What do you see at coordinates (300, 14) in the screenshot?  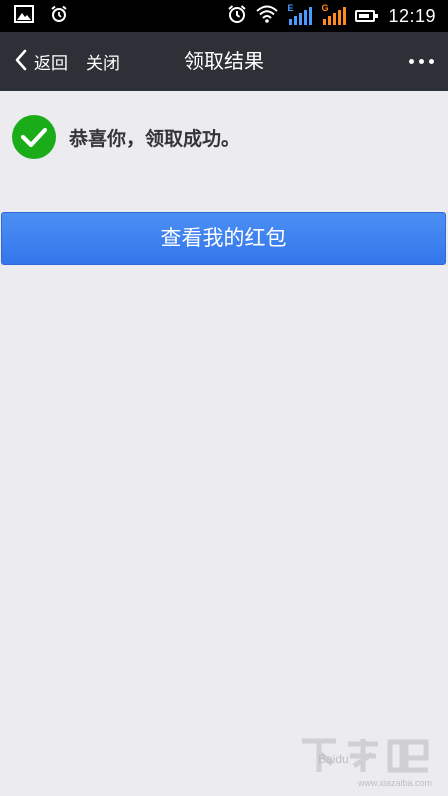 I see `sim1-signal-icon: E` at bounding box center [300, 14].